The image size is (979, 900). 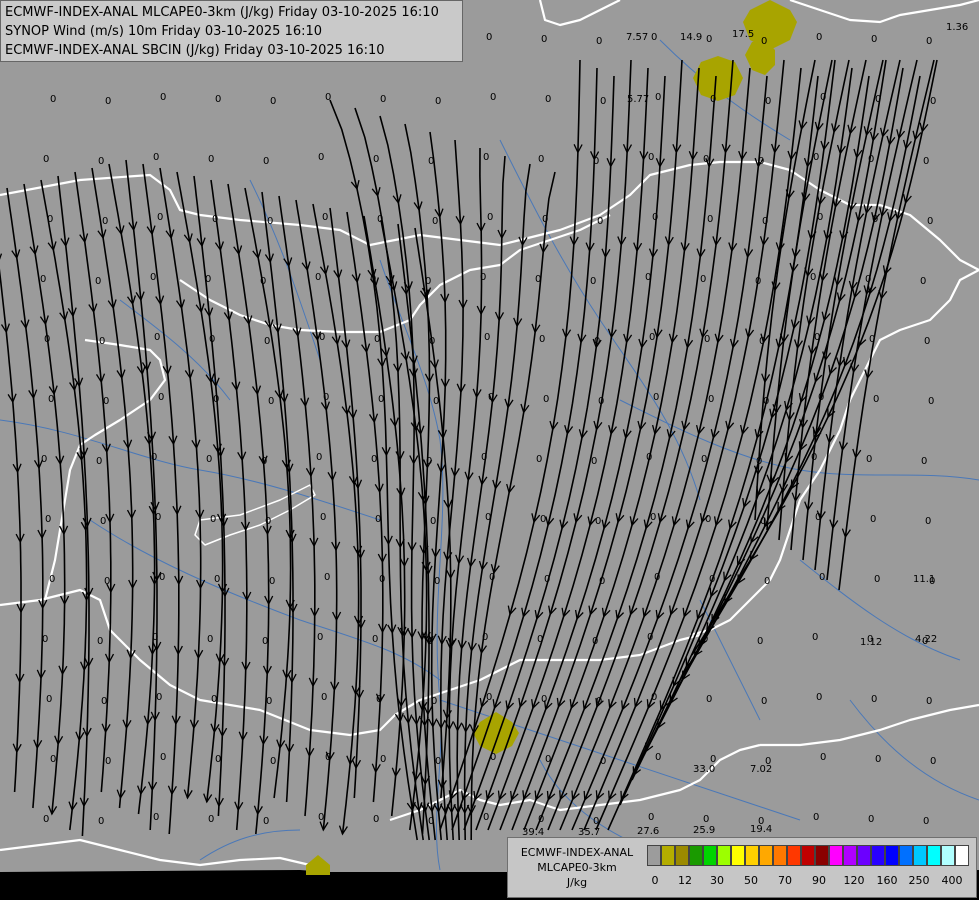 What do you see at coordinates (812, 881) in the screenshot?
I see `legend-tick-labels: 0 12 30 50 70 90 120 160 250 400` at bounding box center [812, 881].